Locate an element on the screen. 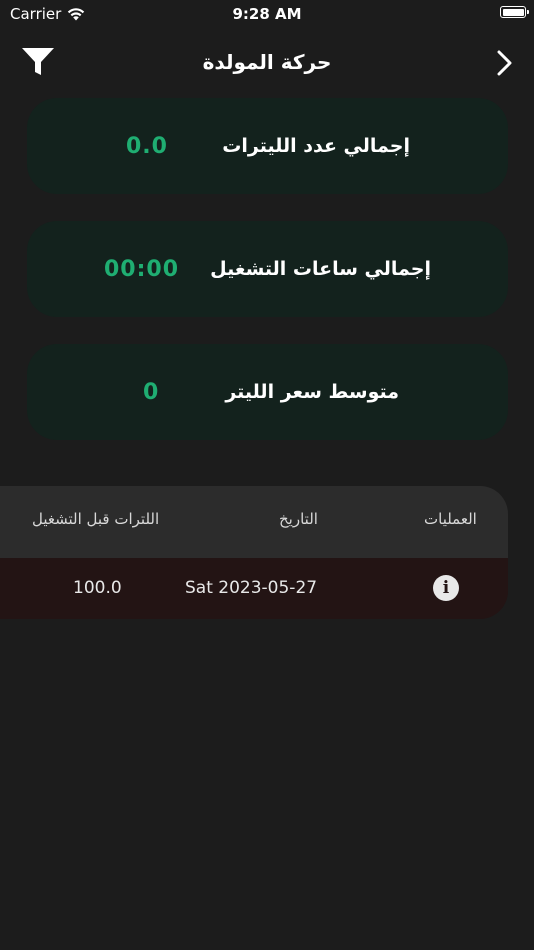  total-liters-card: إجمالي عدد الليترات 0.0 is located at coordinates (267, 146).